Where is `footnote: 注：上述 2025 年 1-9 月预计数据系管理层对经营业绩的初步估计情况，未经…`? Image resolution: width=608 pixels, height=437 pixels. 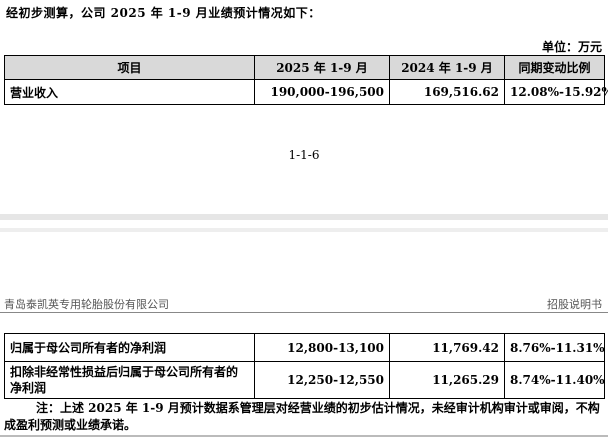 footnote: 注：上述 2025 年 1-9 月预计数据系管理层对经营业绩的初步估计情况，未经… is located at coordinates (302, 416).